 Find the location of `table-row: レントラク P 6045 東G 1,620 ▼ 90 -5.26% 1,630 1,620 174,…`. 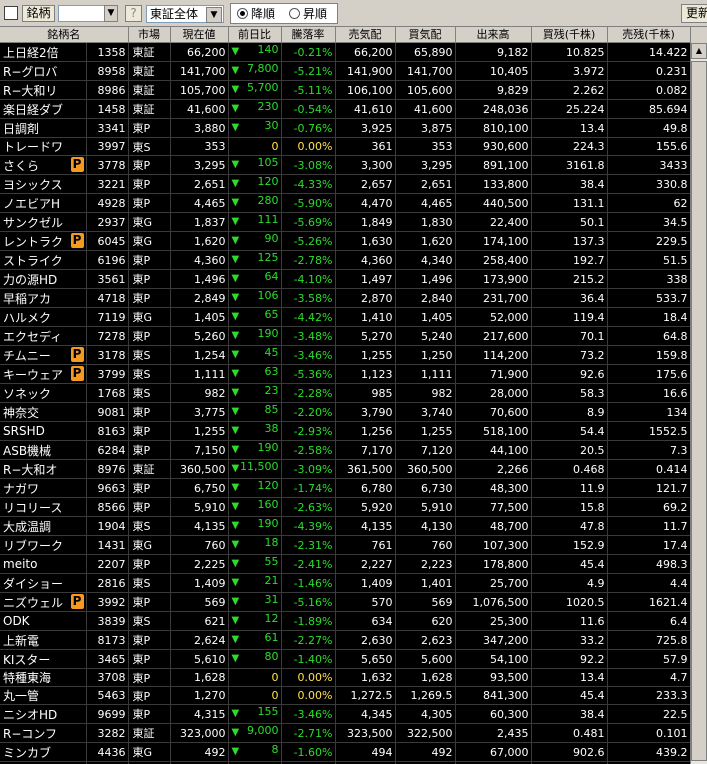

table-row: レントラク P 6045 東G 1,620 ▼ 90 -5.26% 1,630 1,620 174,… is located at coordinates (345, 241).